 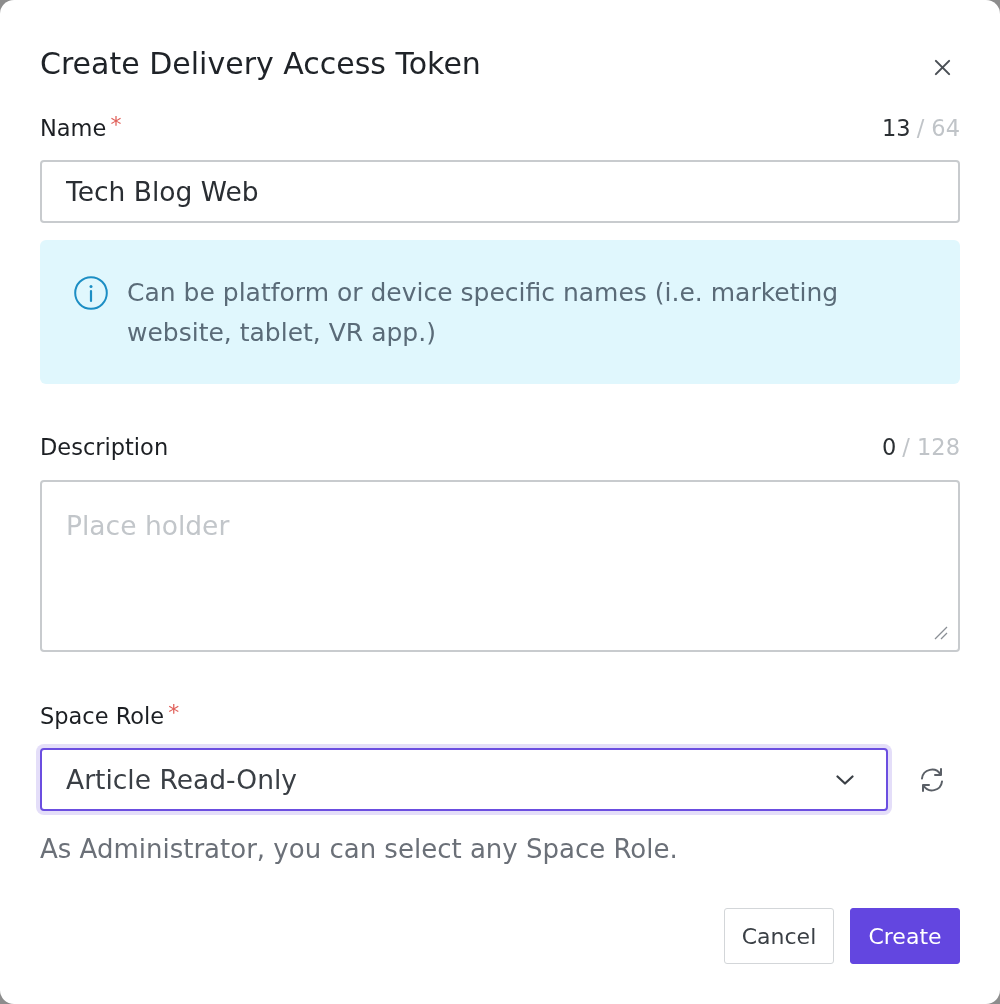 What do you see at coordinates (359, 849) in the screenshot?
I see `helper-text: As Administrator, you can select any Space Role.` at bounding box center [359, 849].